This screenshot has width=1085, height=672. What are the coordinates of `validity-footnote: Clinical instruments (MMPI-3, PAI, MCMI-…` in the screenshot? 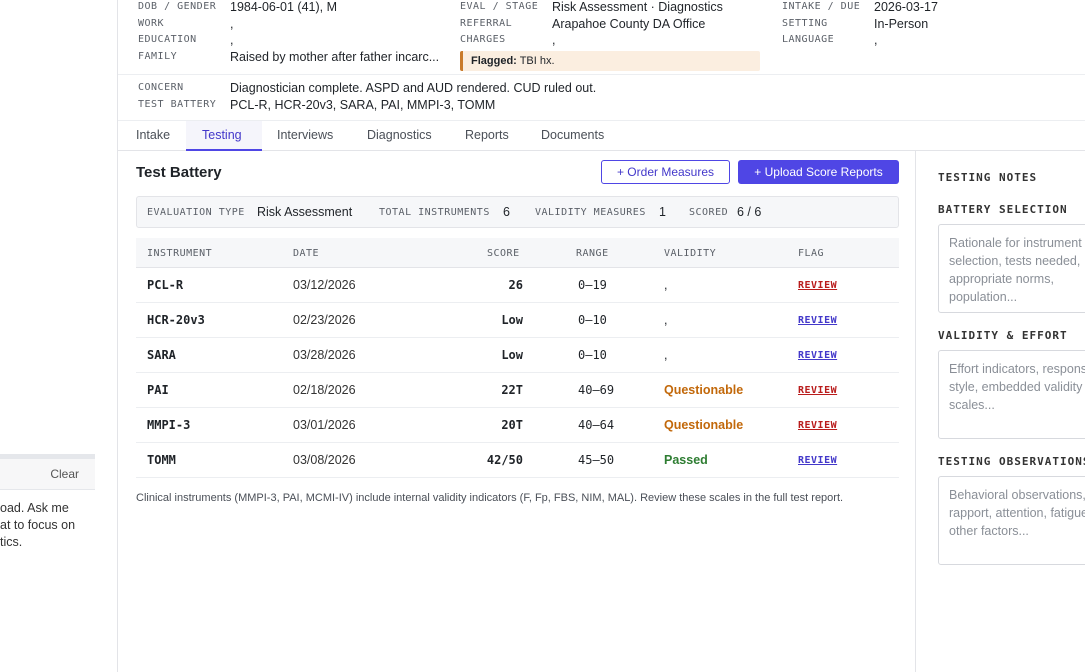 It's located at (490, 498).